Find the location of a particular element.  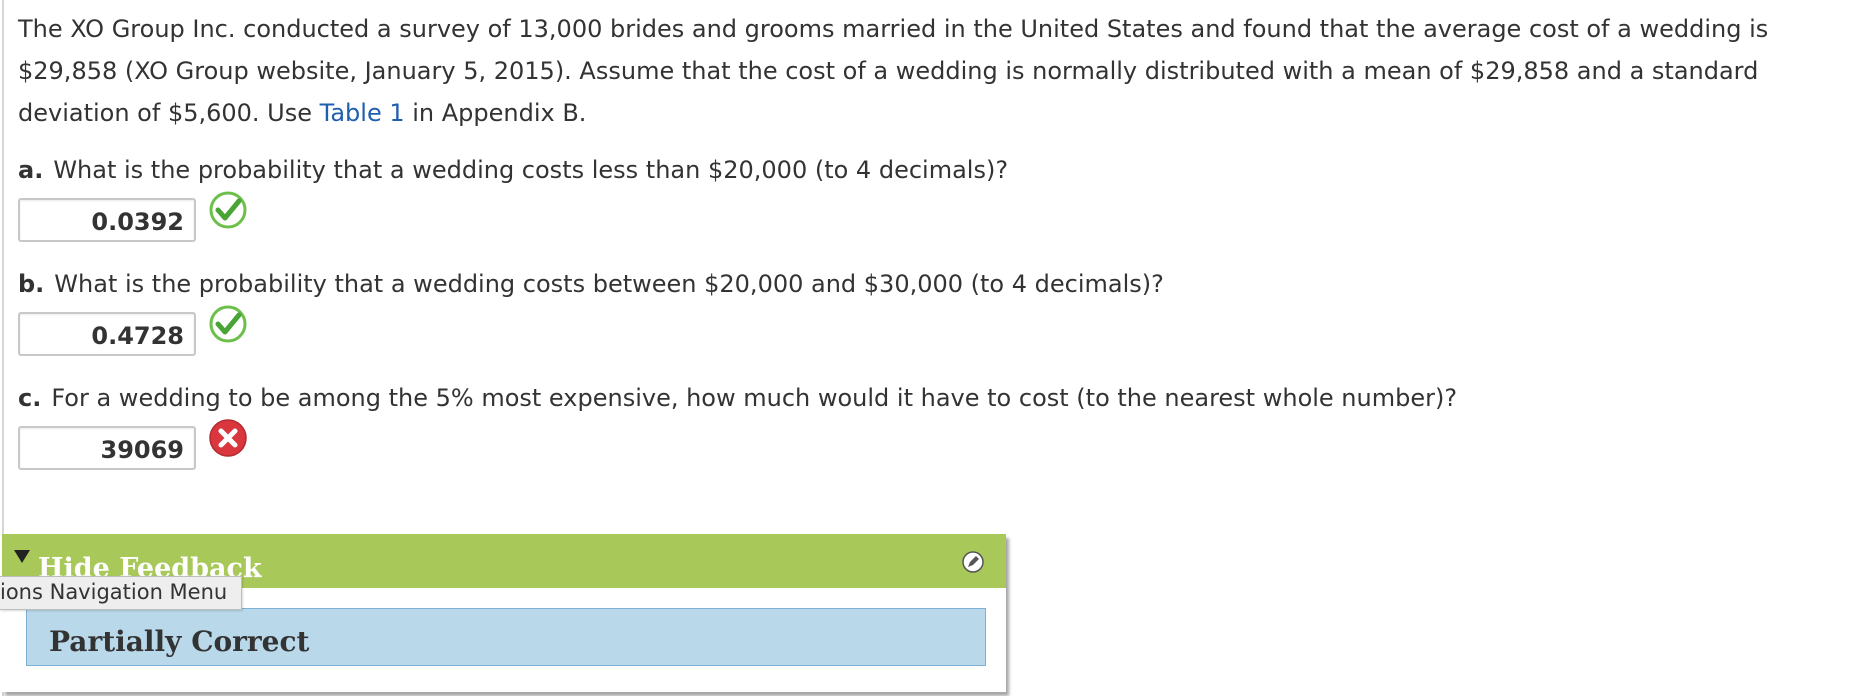

feedback-panel: Hide Feedback Partially Correct is located at coordinates (504, 613).